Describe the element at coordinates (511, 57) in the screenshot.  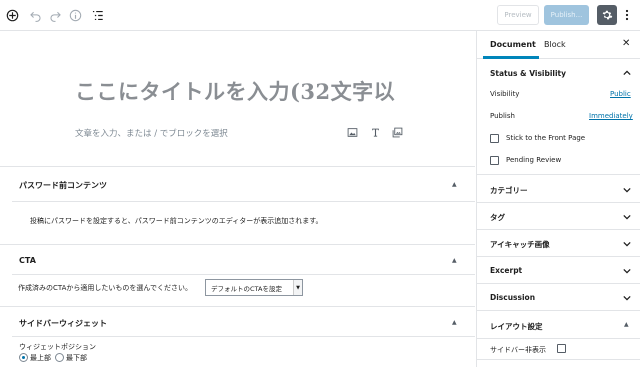
I see `active-tab-indicator` at that location.